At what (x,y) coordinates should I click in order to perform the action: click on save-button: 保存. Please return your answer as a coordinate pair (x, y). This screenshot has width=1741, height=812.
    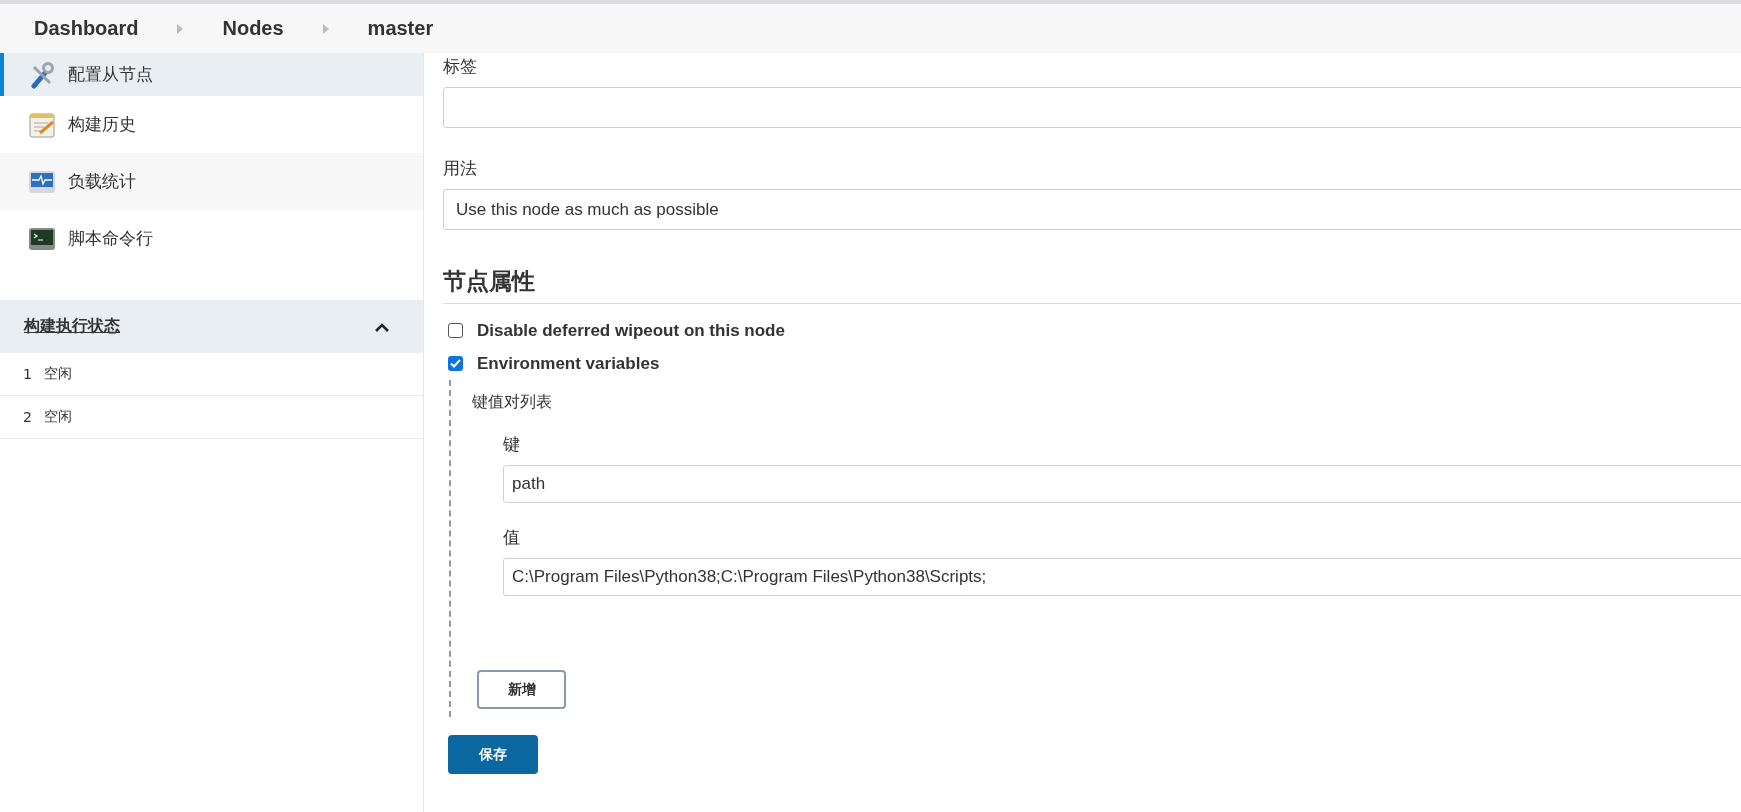
    Looking at the image, I should click on (493, 754).